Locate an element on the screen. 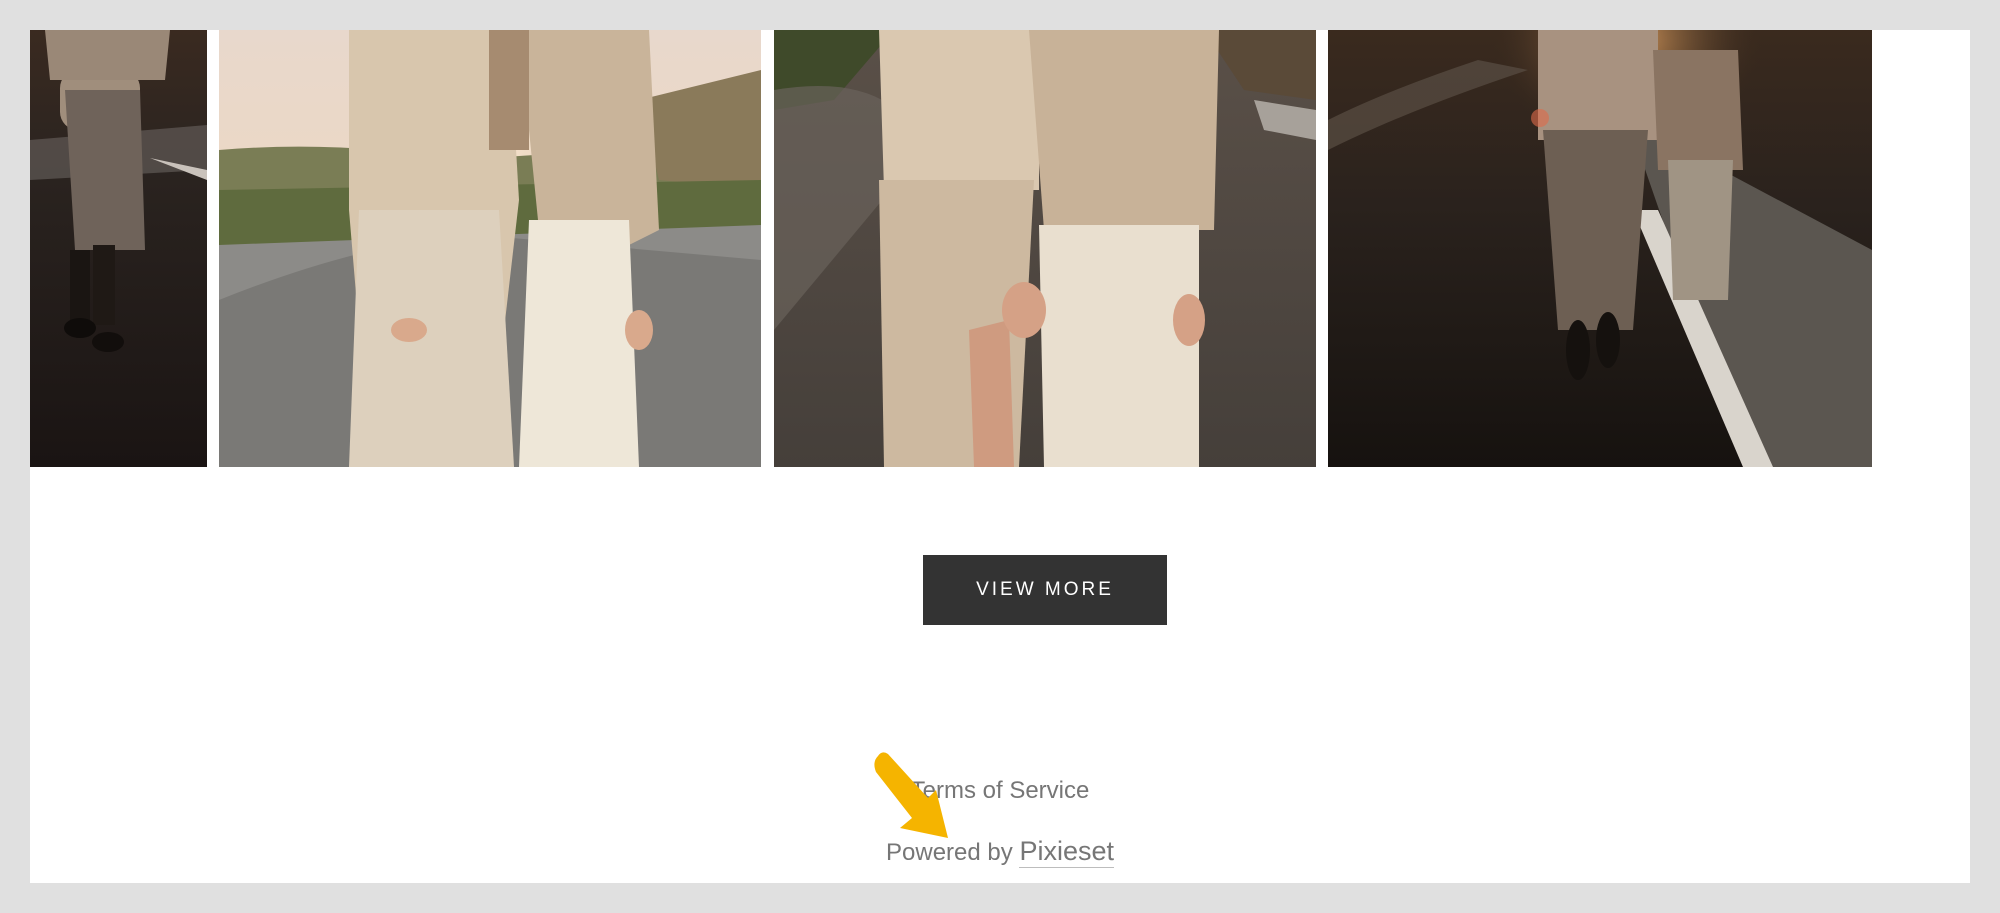 The image size is (2000, 913). gallery-photo-4-image is located at coordinates (1600, 248).